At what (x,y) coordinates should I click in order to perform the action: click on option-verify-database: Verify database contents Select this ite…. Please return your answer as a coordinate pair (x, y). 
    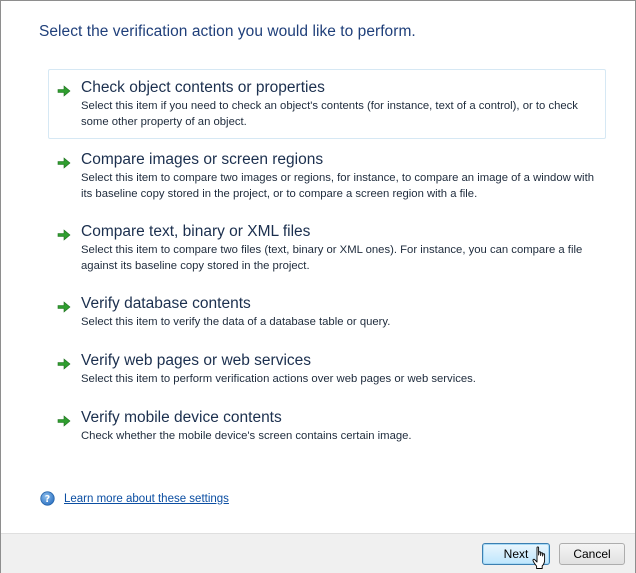
    Looking at the image, I should click on (327, 312).